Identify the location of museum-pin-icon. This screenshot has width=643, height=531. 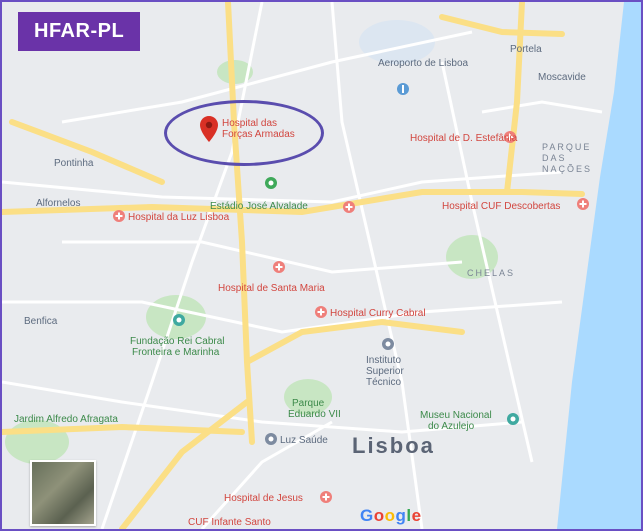
(513, 419).